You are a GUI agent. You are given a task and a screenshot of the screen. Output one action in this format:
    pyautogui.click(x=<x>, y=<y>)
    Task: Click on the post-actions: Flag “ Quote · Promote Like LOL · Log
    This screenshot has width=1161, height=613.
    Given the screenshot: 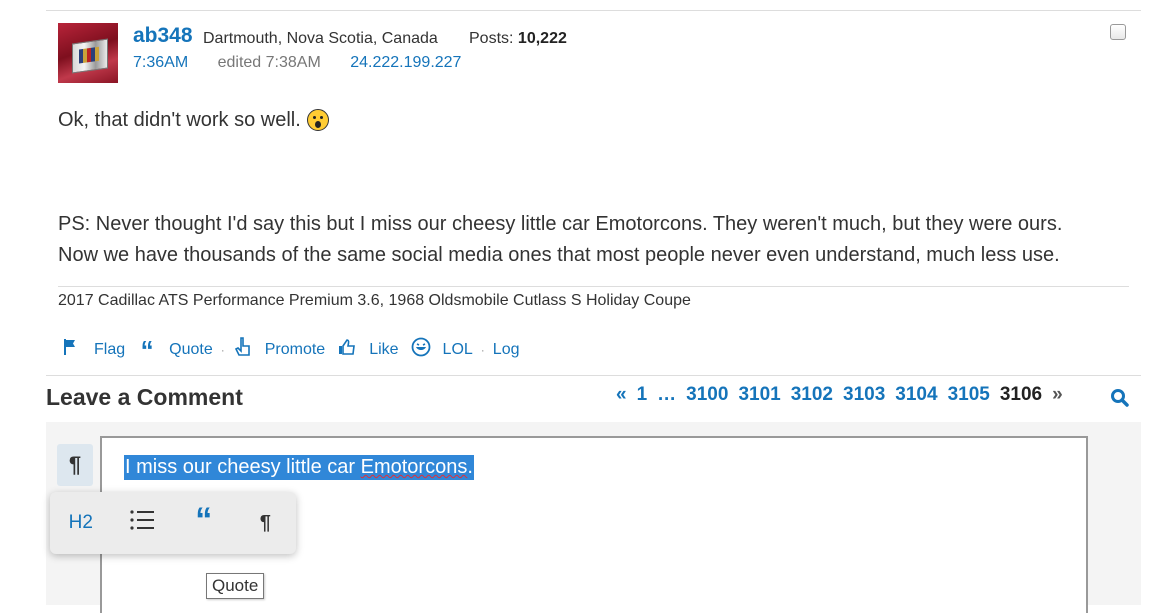 What is the action you would take?
    pyautogui.click(x=291, y=349)
    